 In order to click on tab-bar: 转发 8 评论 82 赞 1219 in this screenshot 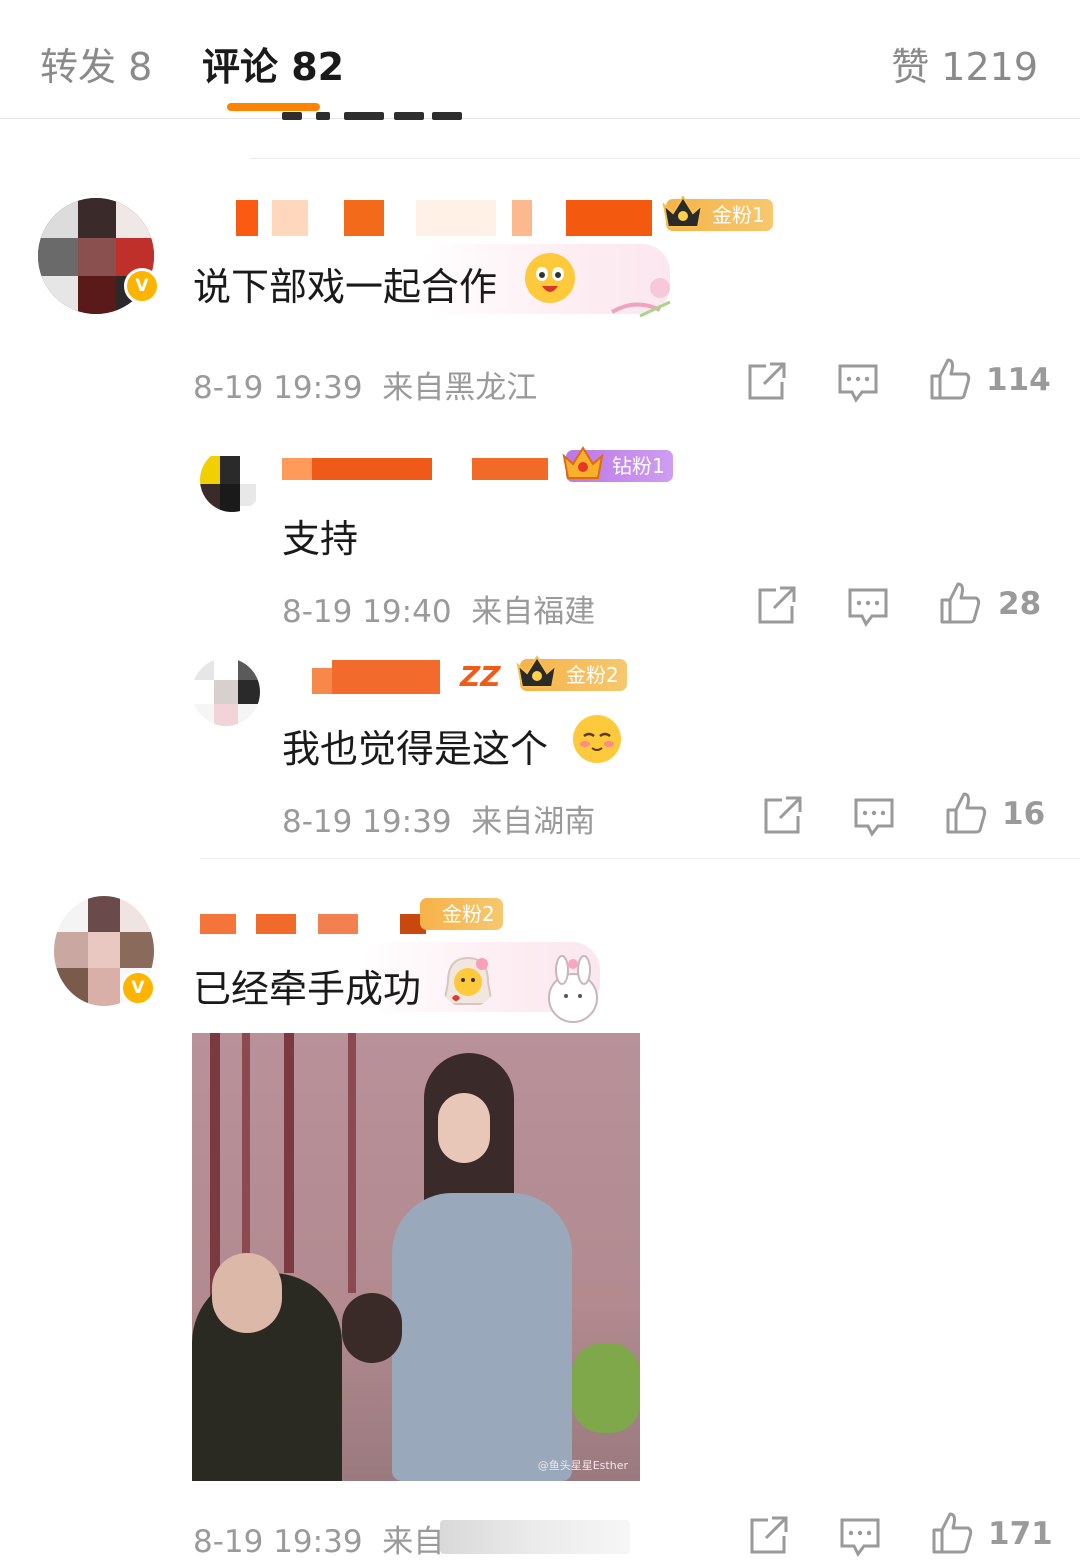, I will do `click(540, 59)`.